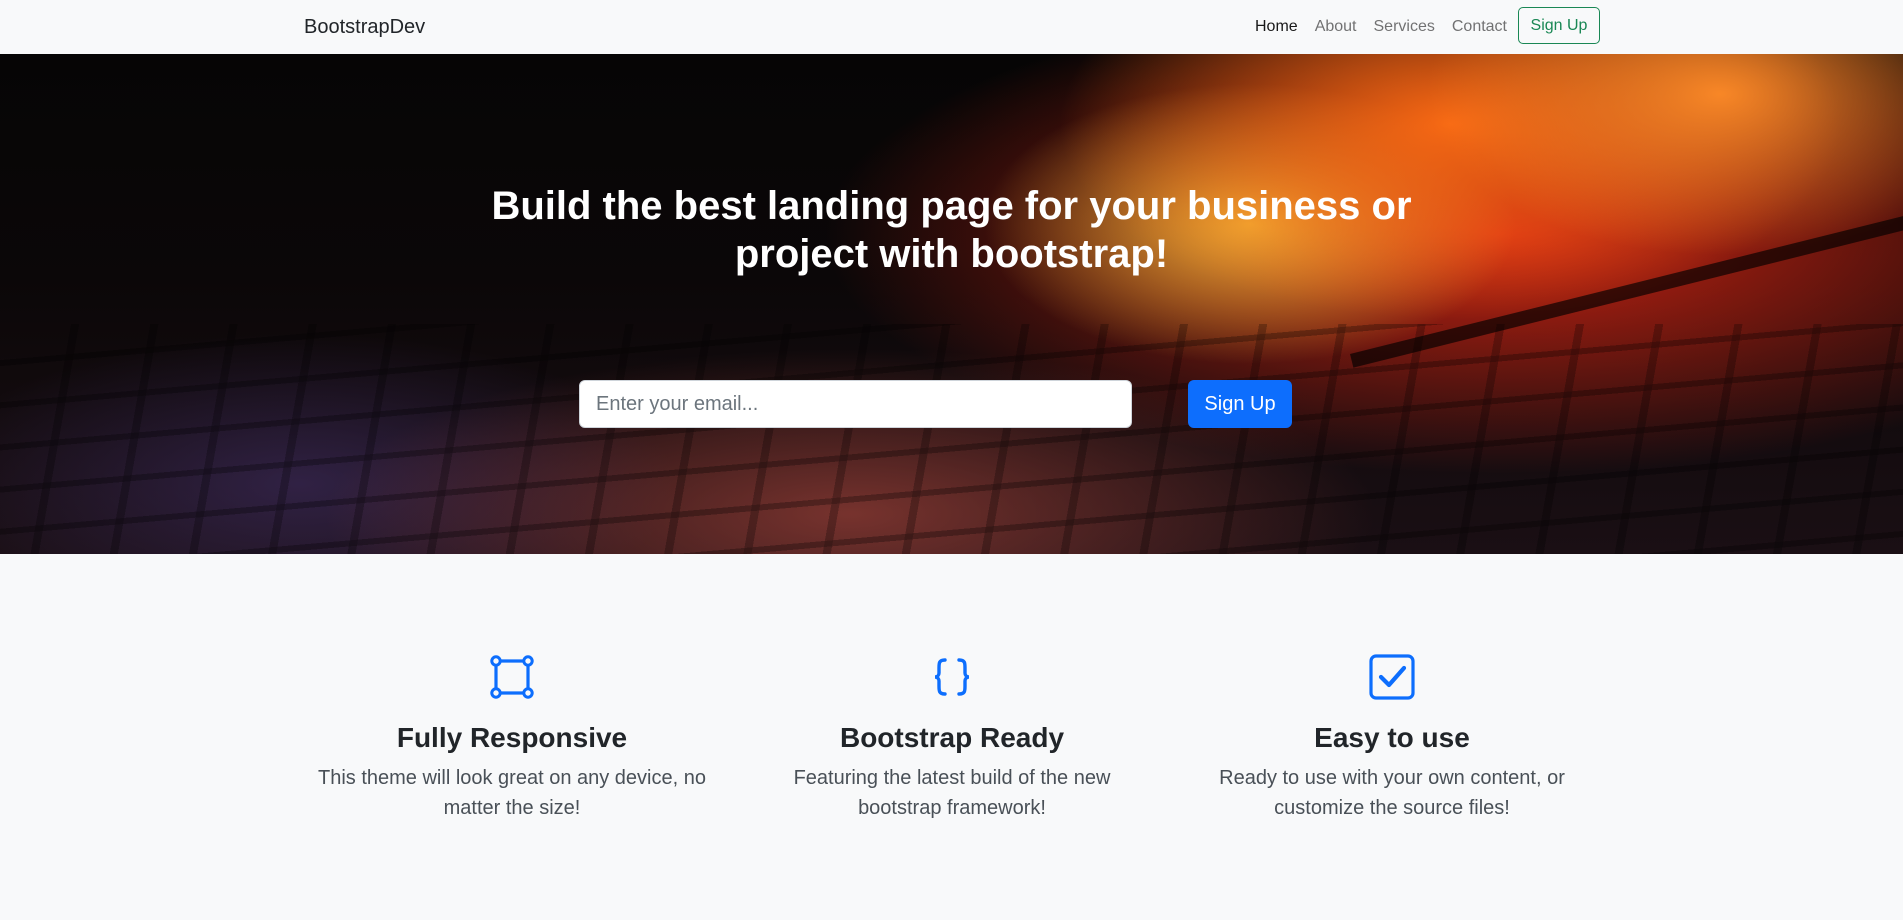 The height and width of the screenshot is (920, 1903). What do you see at coordinates (1240, 404) in the screenshot?
I see `hero-signup-button: Sign Up` at bounding box center [1240, 404].